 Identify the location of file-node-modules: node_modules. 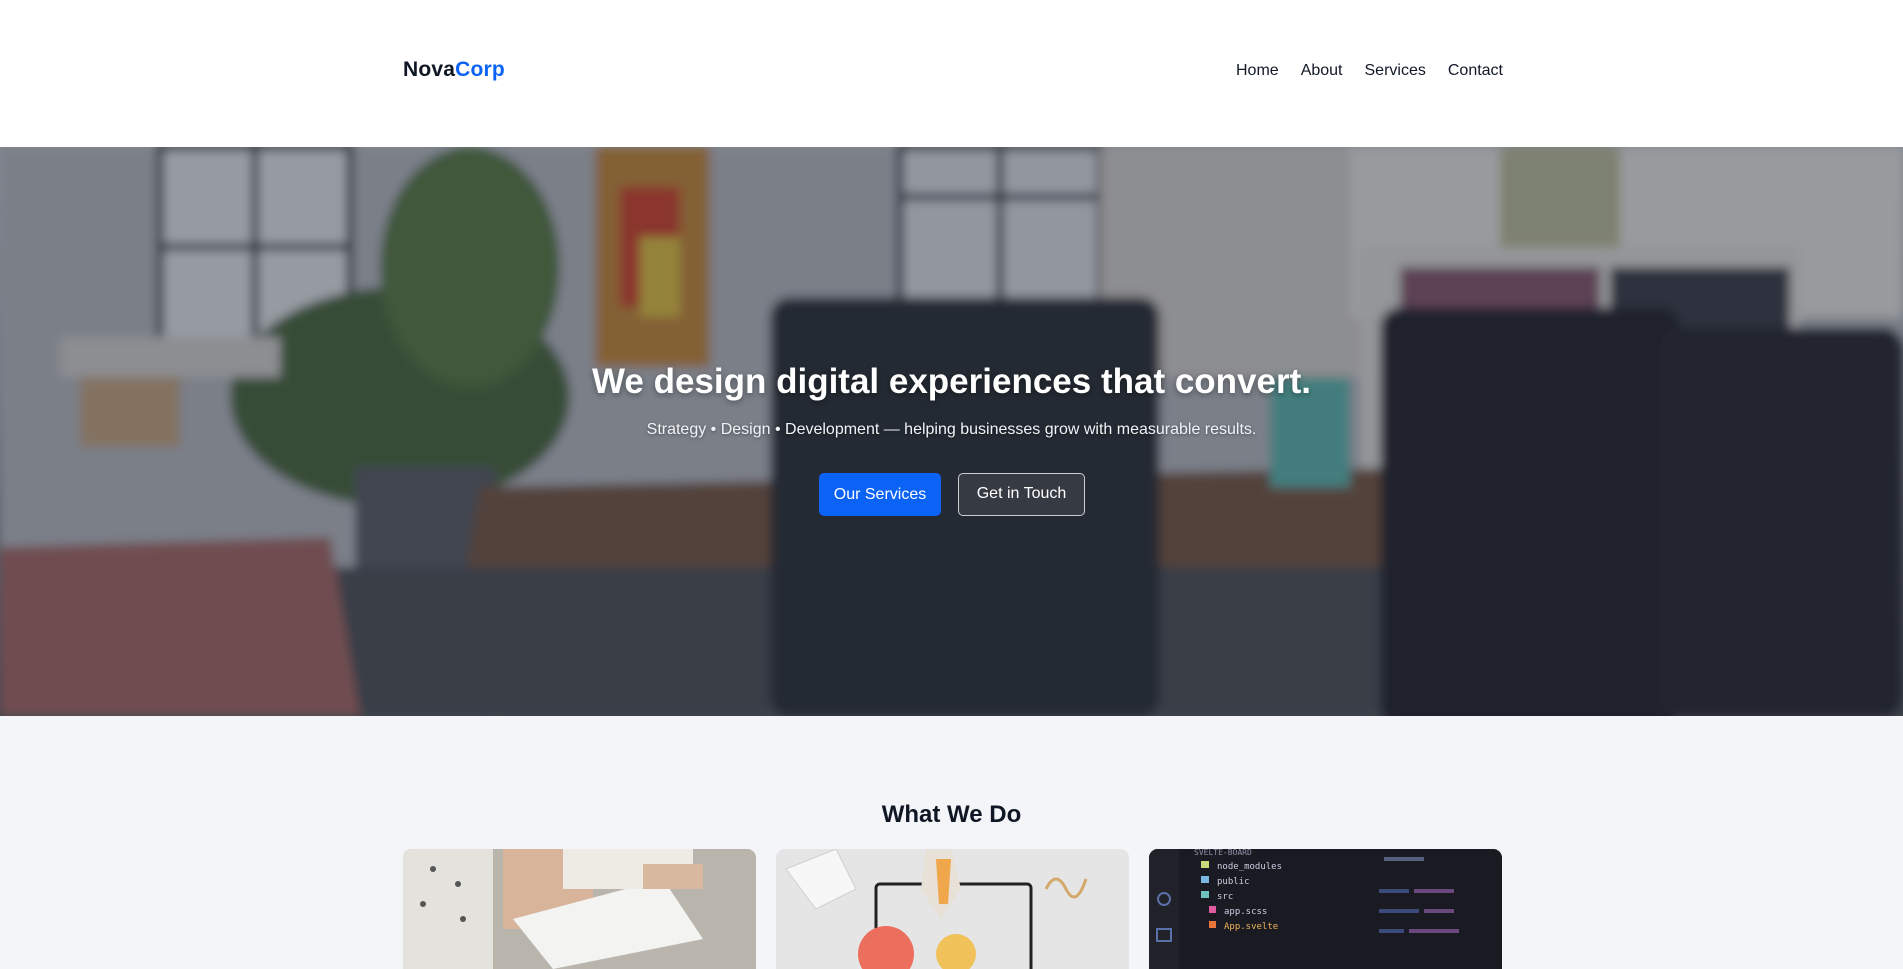
(1249, 867).